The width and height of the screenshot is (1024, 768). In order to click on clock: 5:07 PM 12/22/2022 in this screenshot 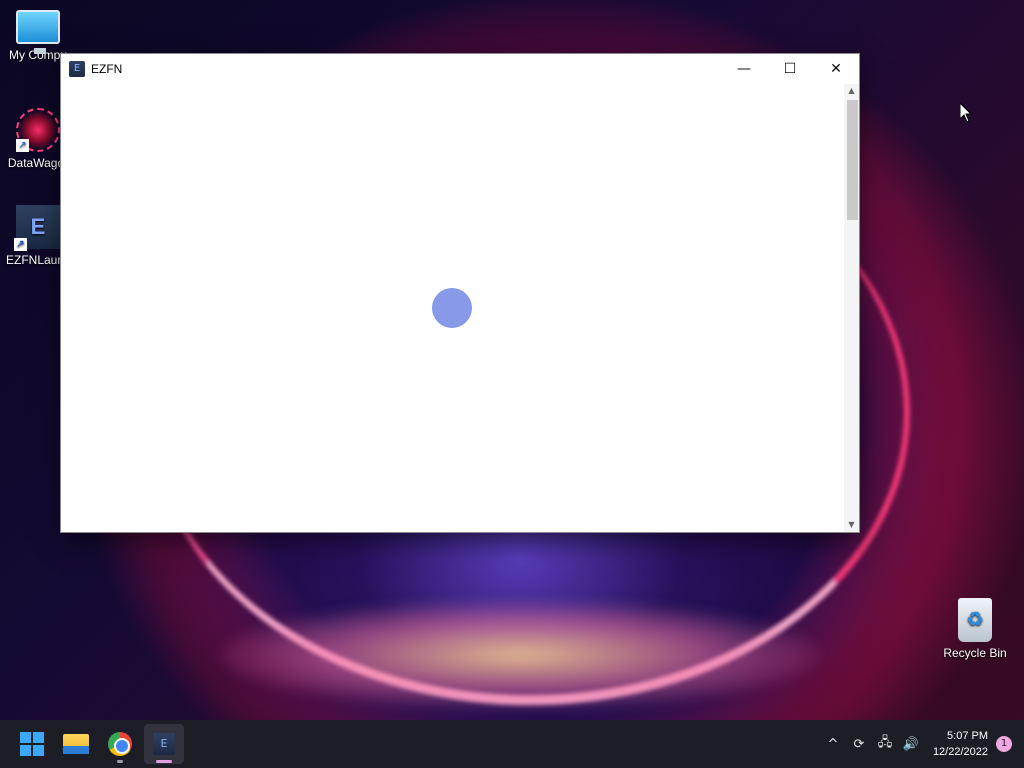, I will do `click(960, 744)`.